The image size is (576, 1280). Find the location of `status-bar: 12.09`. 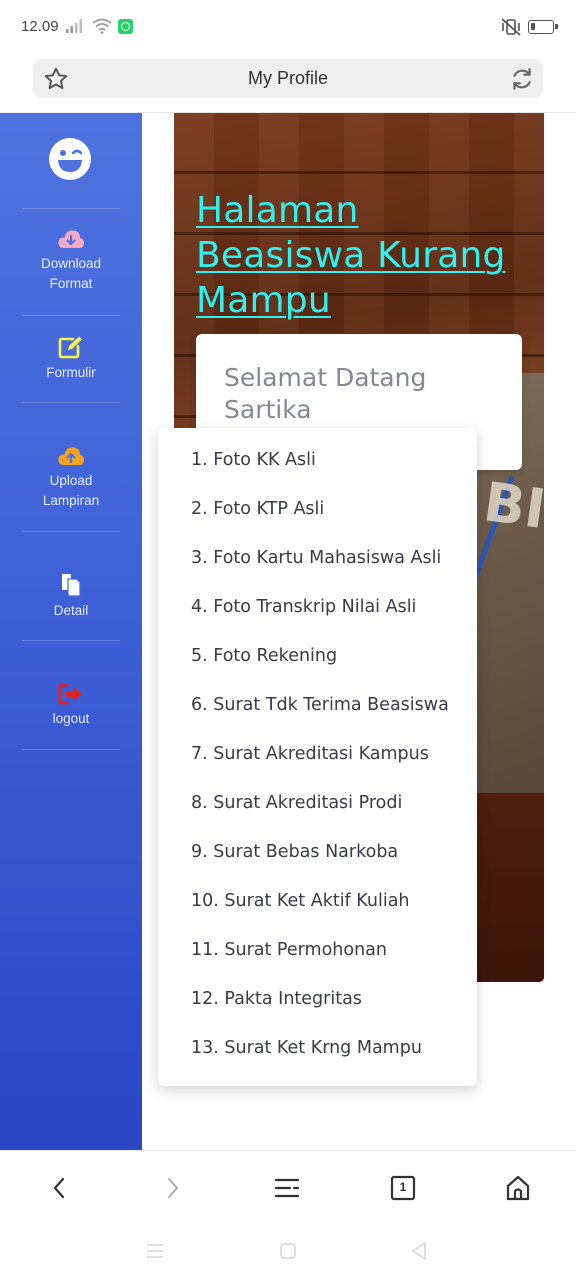

status-bar: 12.09 is located at coordinates (288, 28).